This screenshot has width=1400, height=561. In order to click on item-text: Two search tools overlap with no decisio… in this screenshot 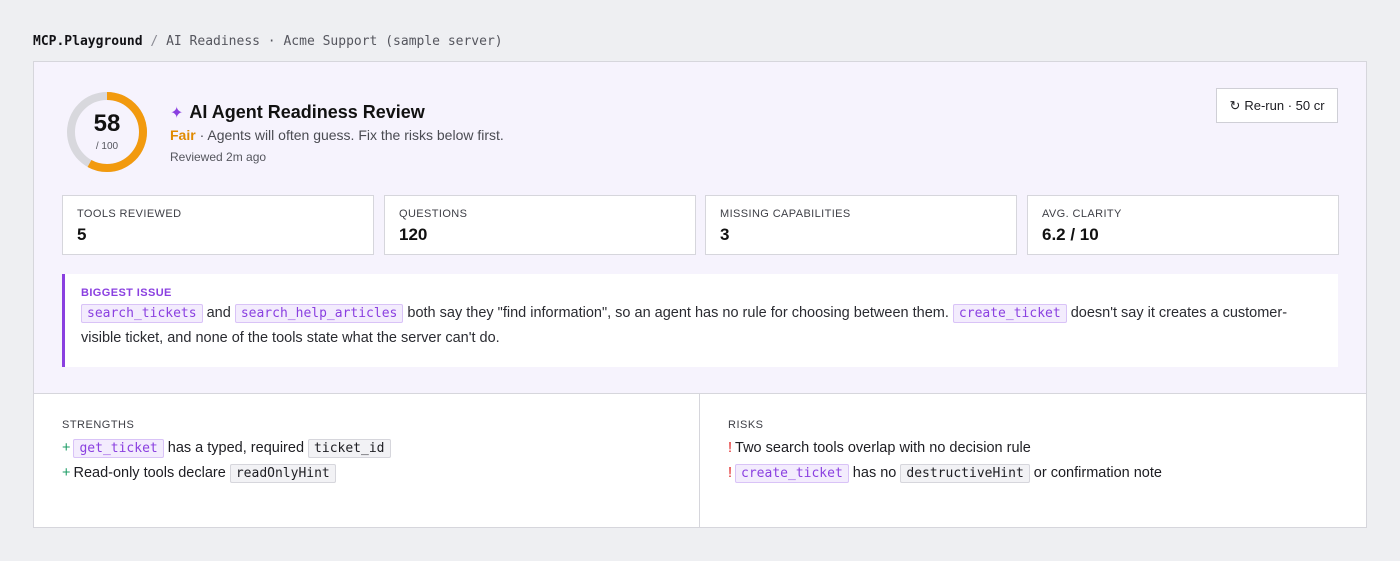, I will do `click(883, 448)`.